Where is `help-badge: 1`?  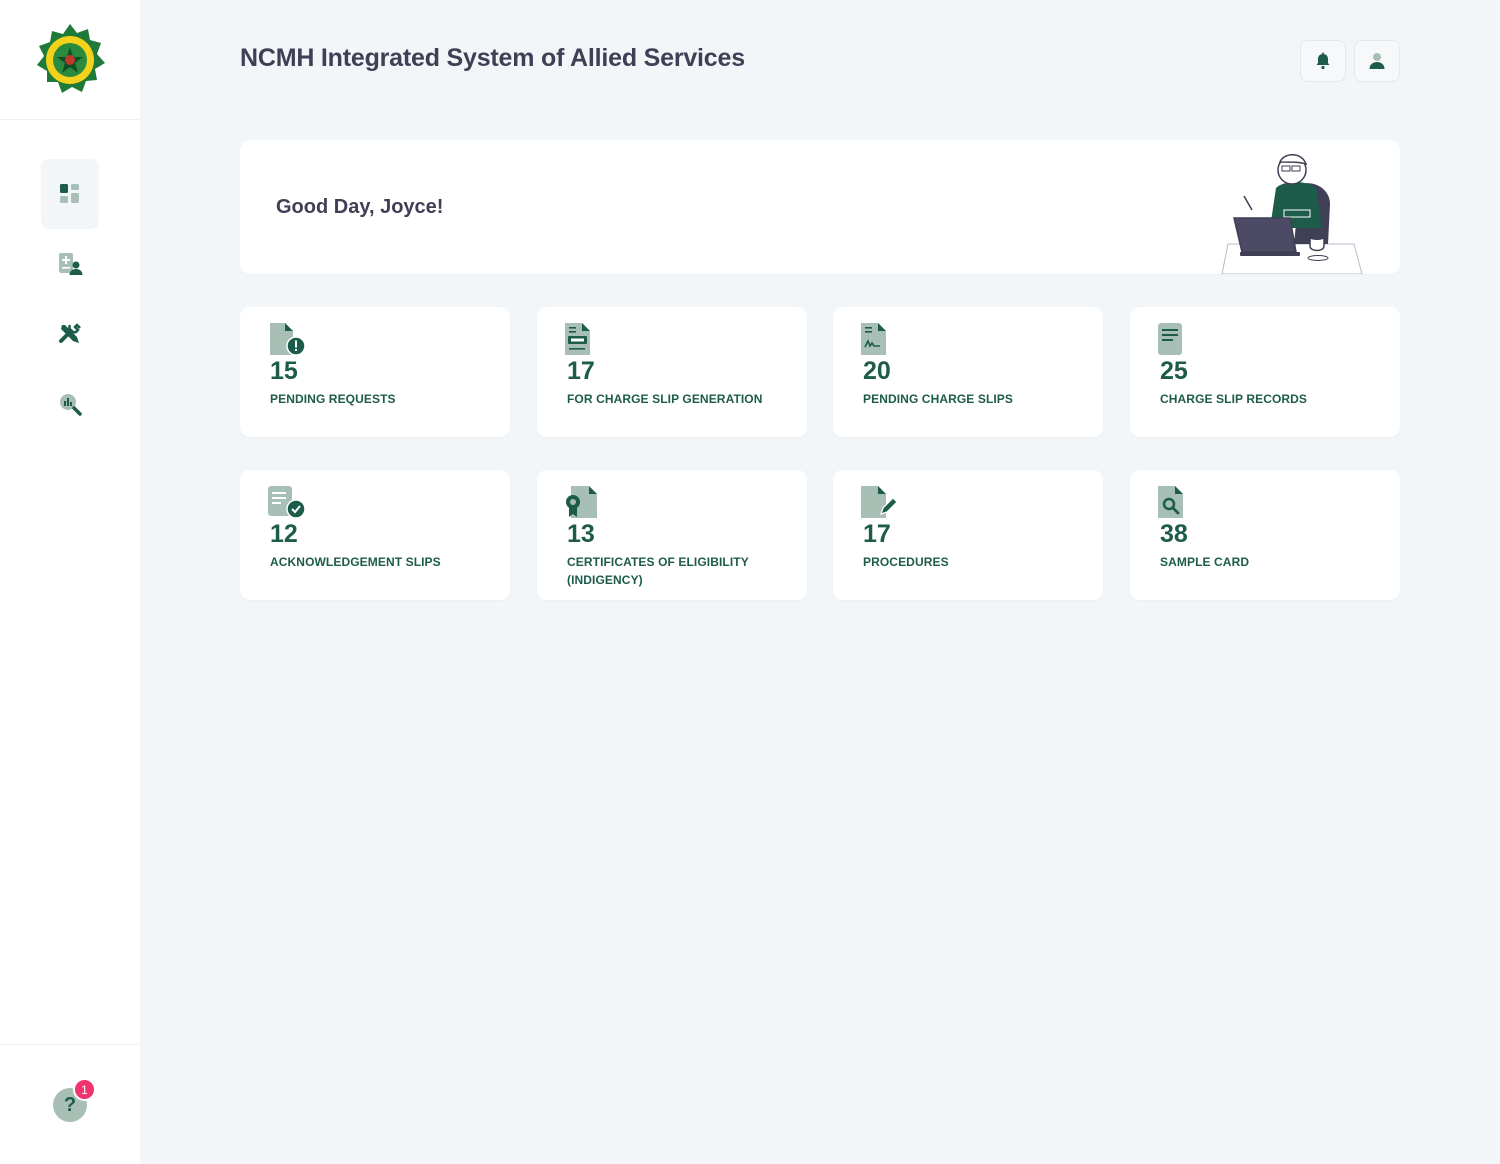
help-badge: 1 is located at coordinates (84, 1089).